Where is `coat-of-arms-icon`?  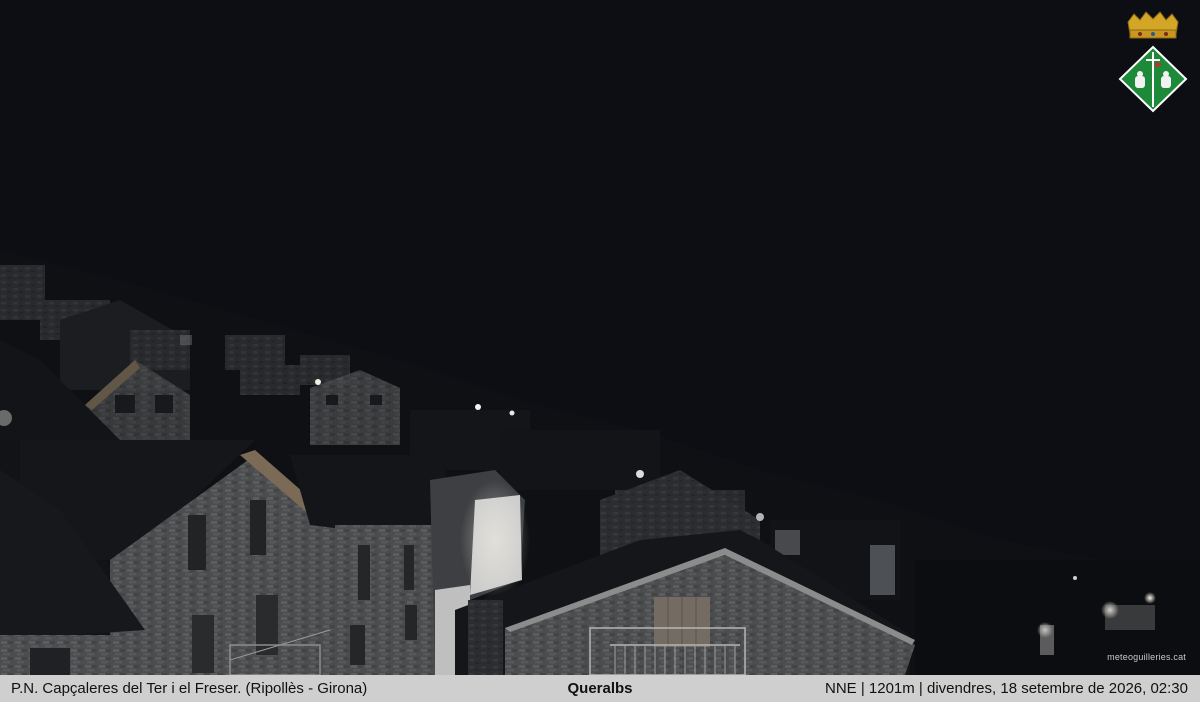
coat-of-arms-icon is located at coordinates (1153, 62).